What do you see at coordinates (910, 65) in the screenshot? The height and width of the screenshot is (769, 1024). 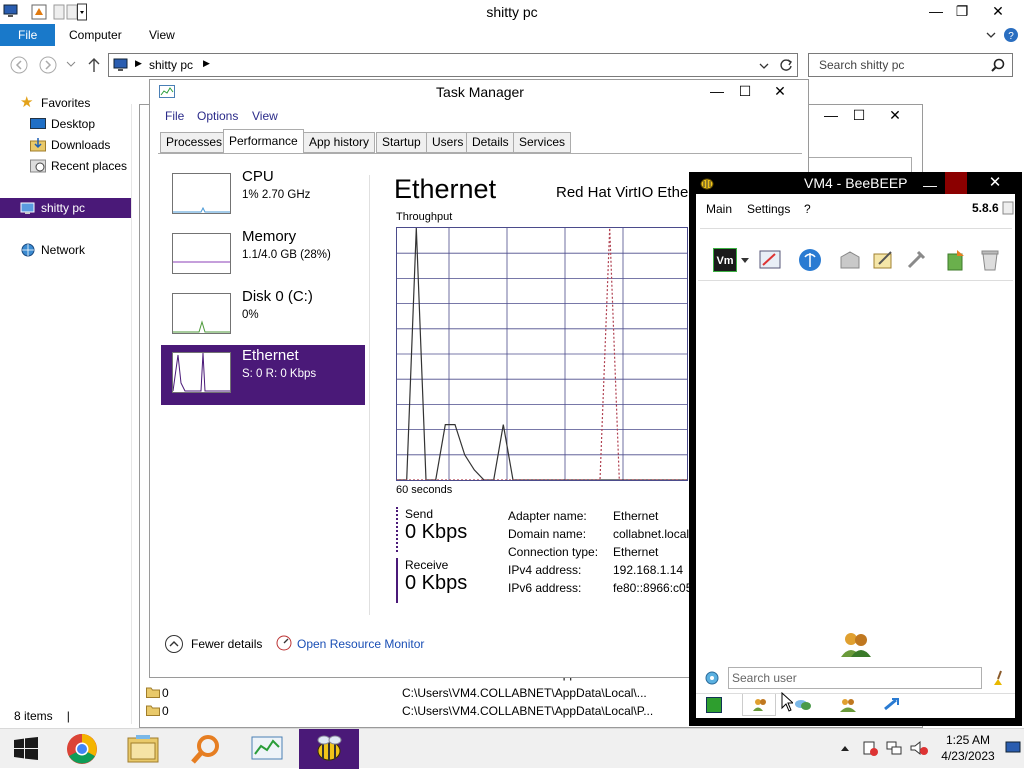 I see `search-box: Search shitty pc` at bounding box center [910, 65].